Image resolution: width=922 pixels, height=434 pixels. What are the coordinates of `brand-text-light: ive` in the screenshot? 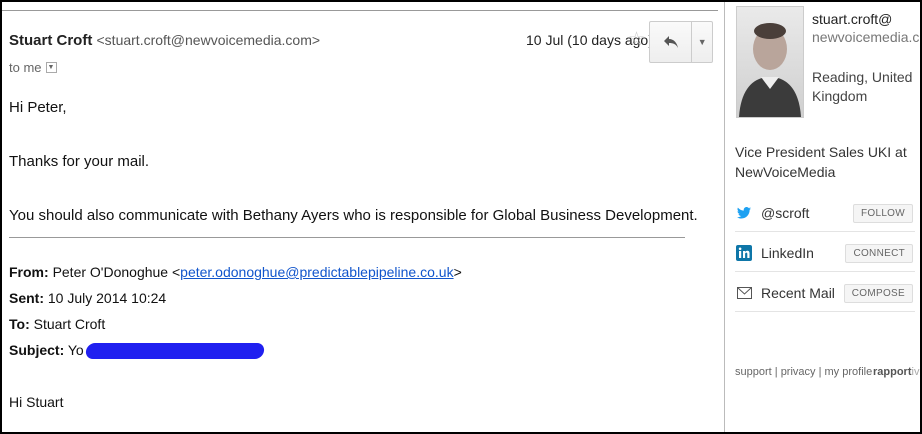 It's located at (916, 372).